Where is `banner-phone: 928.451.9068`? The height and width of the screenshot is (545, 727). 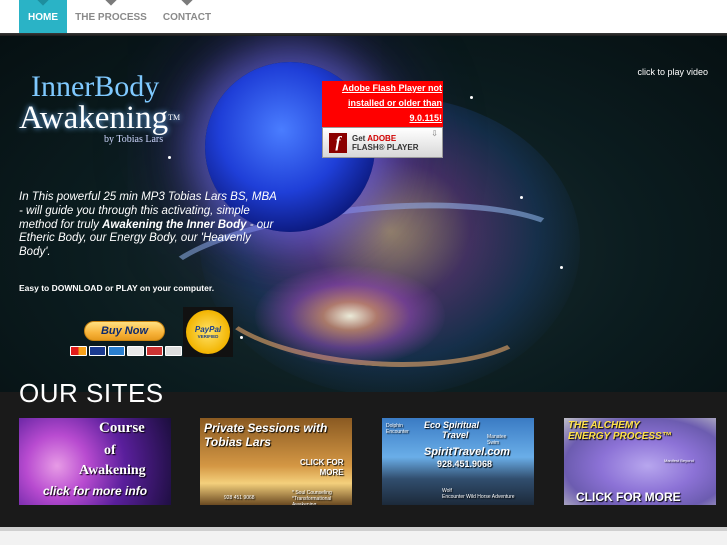
banner-phone: 928.451.9068 is located at coordinates (465, 464).